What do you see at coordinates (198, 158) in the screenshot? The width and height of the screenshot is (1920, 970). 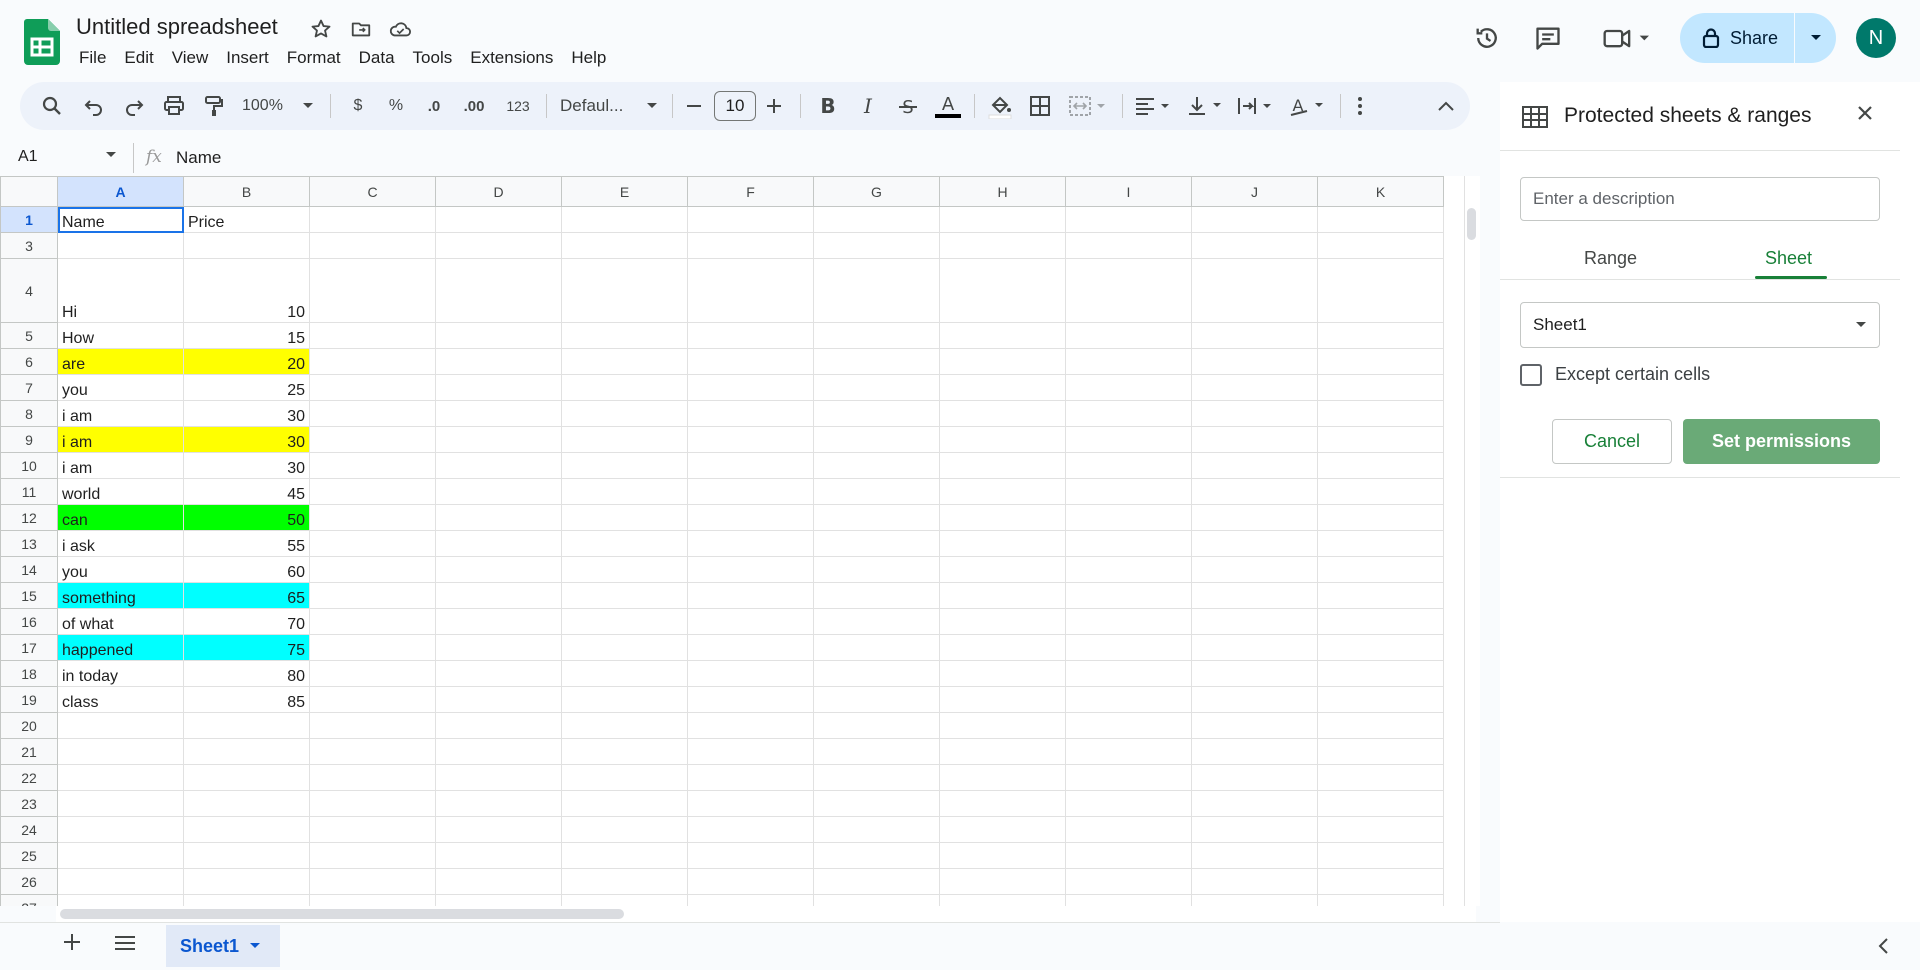 I see `formula-input: Name` at bounding box center [198, 158].